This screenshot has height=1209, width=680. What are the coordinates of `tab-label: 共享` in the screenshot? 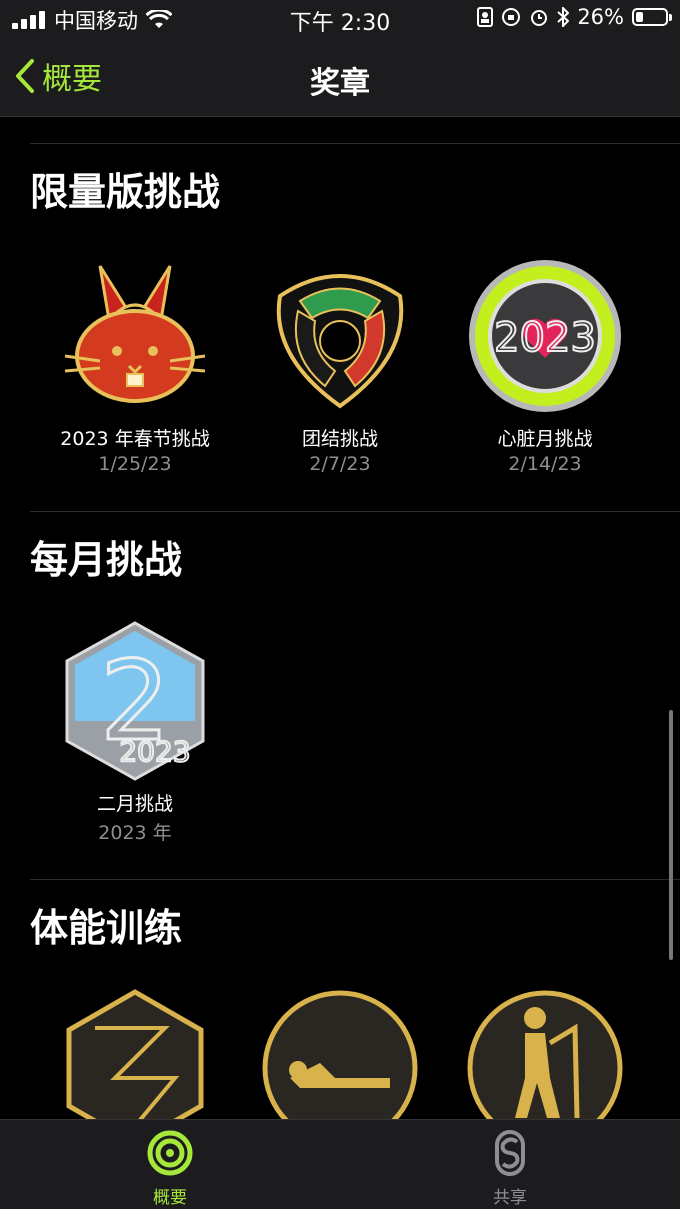 It's located at (510, 1198).